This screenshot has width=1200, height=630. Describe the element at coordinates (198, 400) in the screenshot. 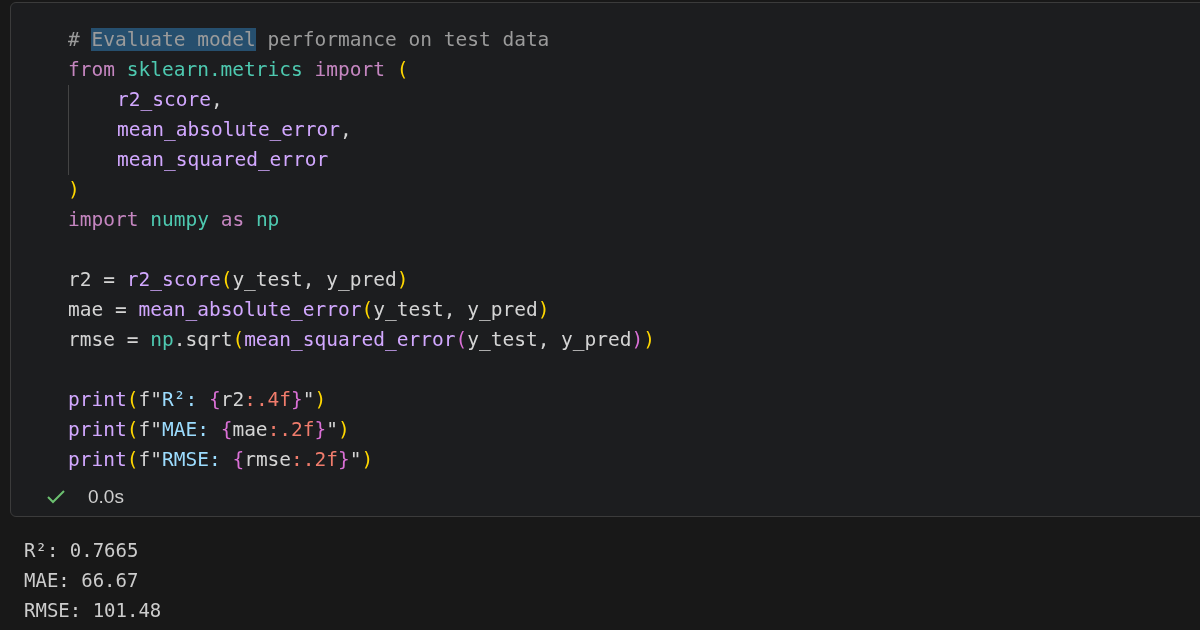

I see `code-line: print(f"R²: {r2:.4f}")` at that location.